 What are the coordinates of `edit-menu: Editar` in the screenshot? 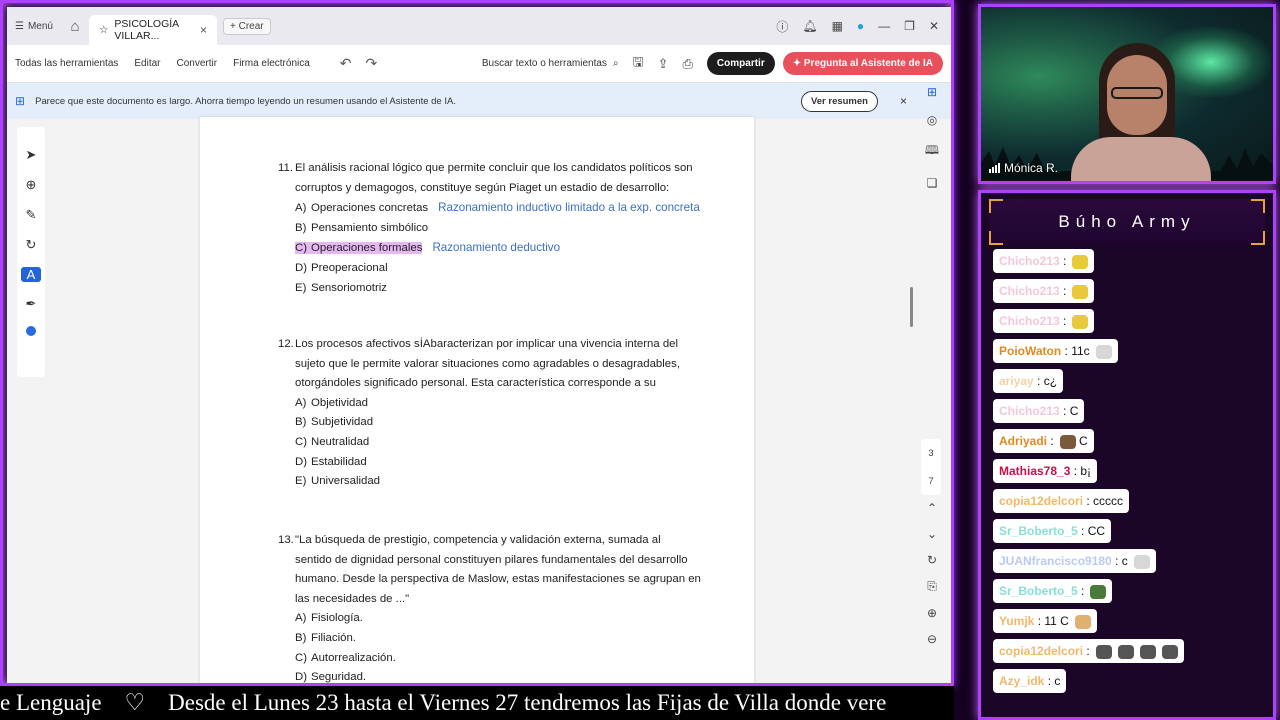 It's located at (147, 63).